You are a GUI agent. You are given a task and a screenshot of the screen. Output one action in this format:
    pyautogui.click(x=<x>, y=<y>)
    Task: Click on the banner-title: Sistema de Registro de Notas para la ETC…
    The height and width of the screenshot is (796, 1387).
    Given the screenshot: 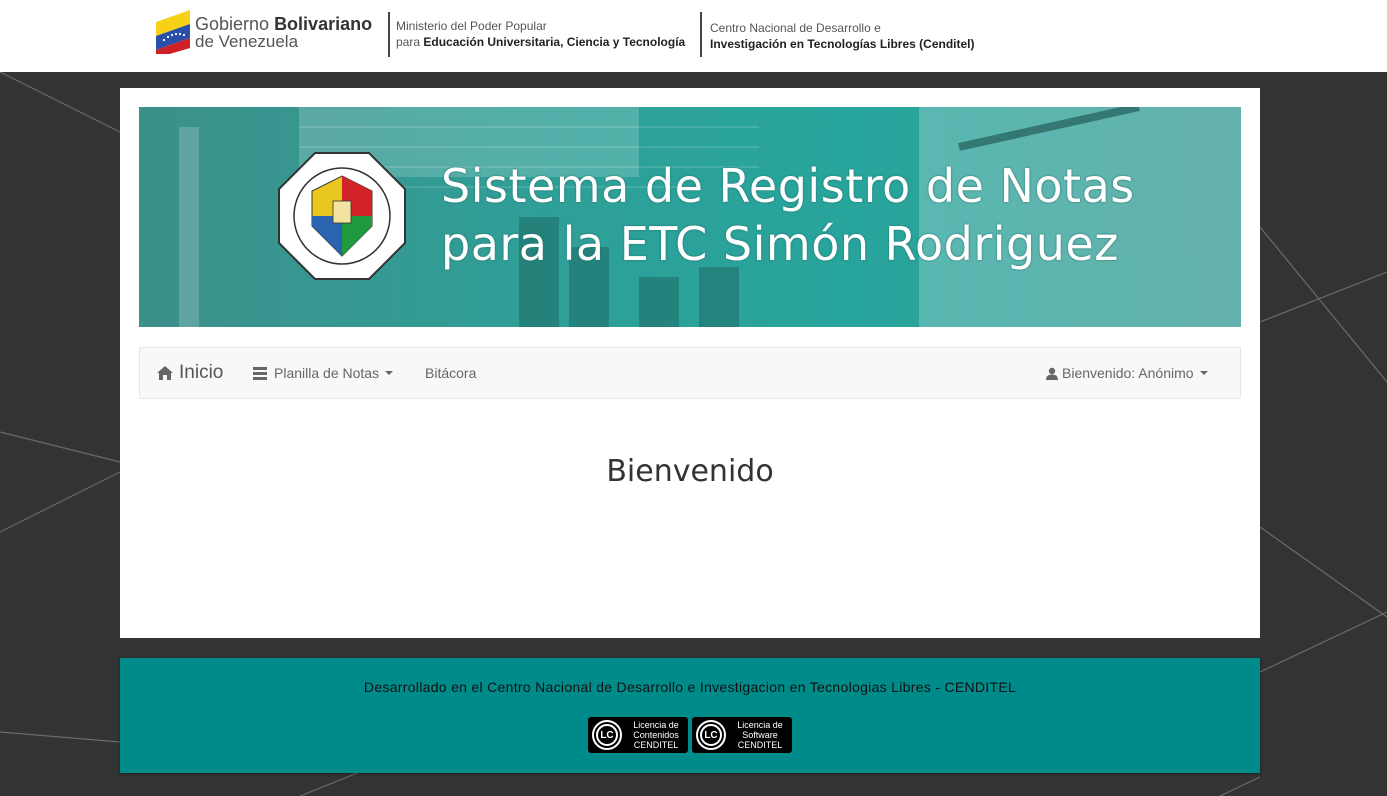 What is the action you would take?
    pyautogui.click(x=788, y=215)
    